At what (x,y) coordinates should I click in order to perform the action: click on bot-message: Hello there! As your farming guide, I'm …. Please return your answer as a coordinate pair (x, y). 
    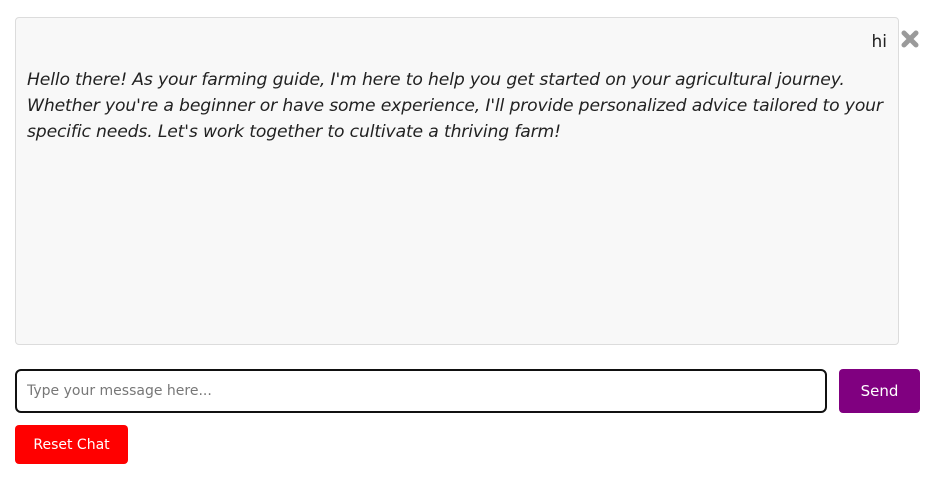
    Looking at the image, I should click on (455, 106).